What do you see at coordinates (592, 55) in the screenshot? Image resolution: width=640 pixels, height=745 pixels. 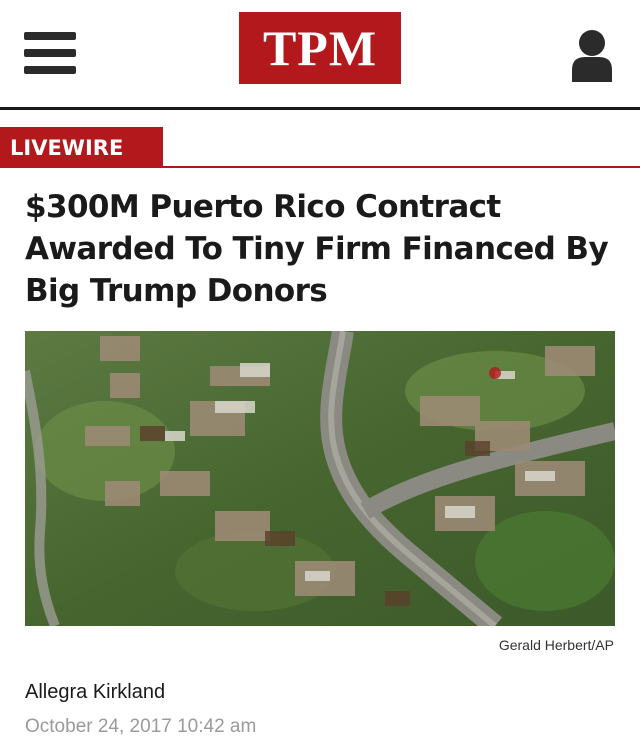 I see `user-account-icon` at bounding box center [592, 55].